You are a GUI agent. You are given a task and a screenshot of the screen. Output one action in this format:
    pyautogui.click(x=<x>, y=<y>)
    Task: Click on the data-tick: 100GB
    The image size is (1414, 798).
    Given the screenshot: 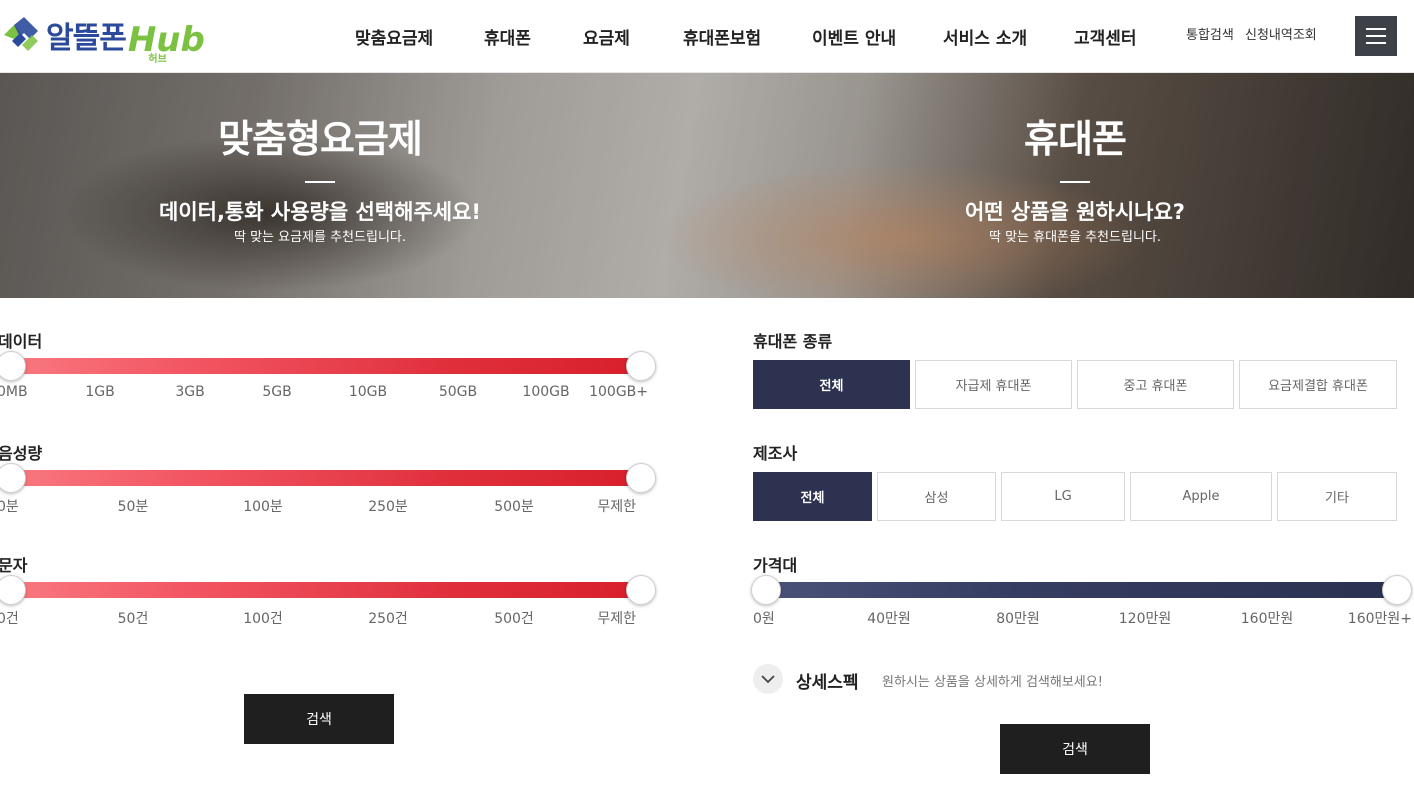 What is the action you would take?
    pyautogui.click(x=546, y=392)
    